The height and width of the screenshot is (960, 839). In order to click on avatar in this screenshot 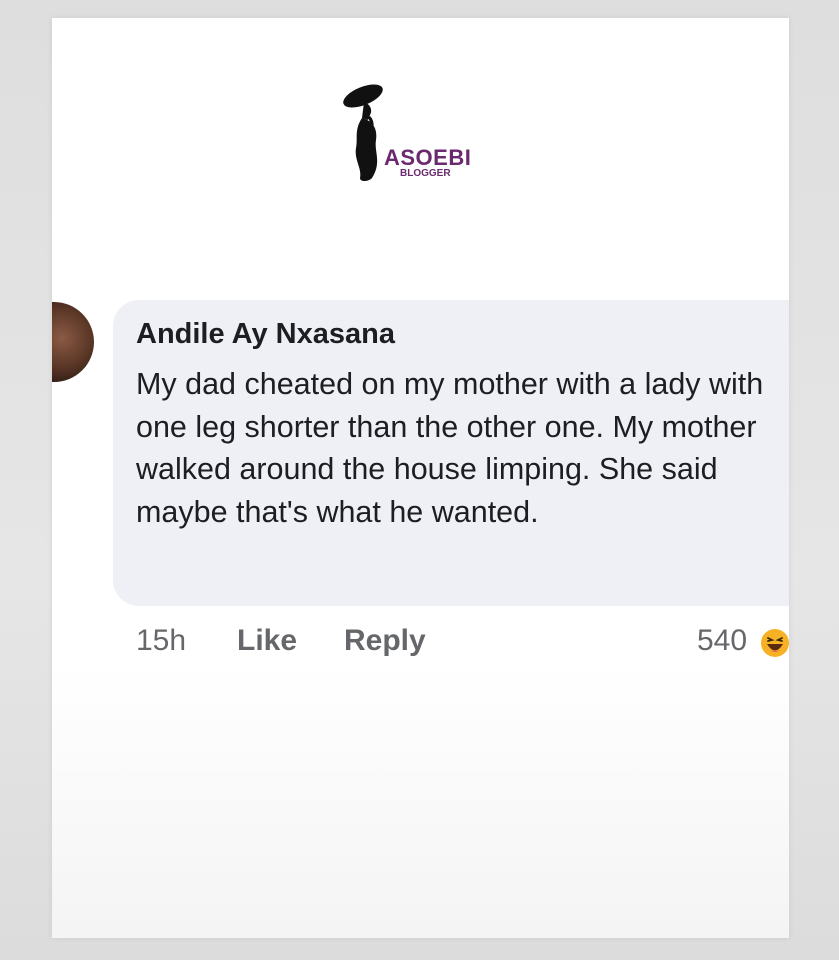, I will do `click(73, 342)`.